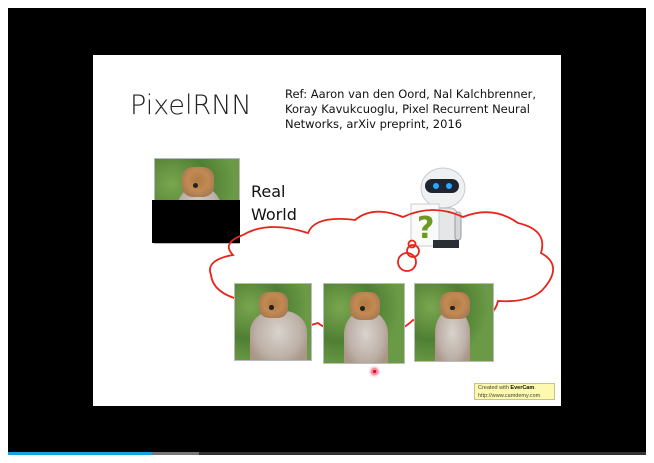 The image size is (654, 463). What do you see at coordinates (327, 453) in the screenshot?
I see `progress-bar` at bounding box center [327, 453].